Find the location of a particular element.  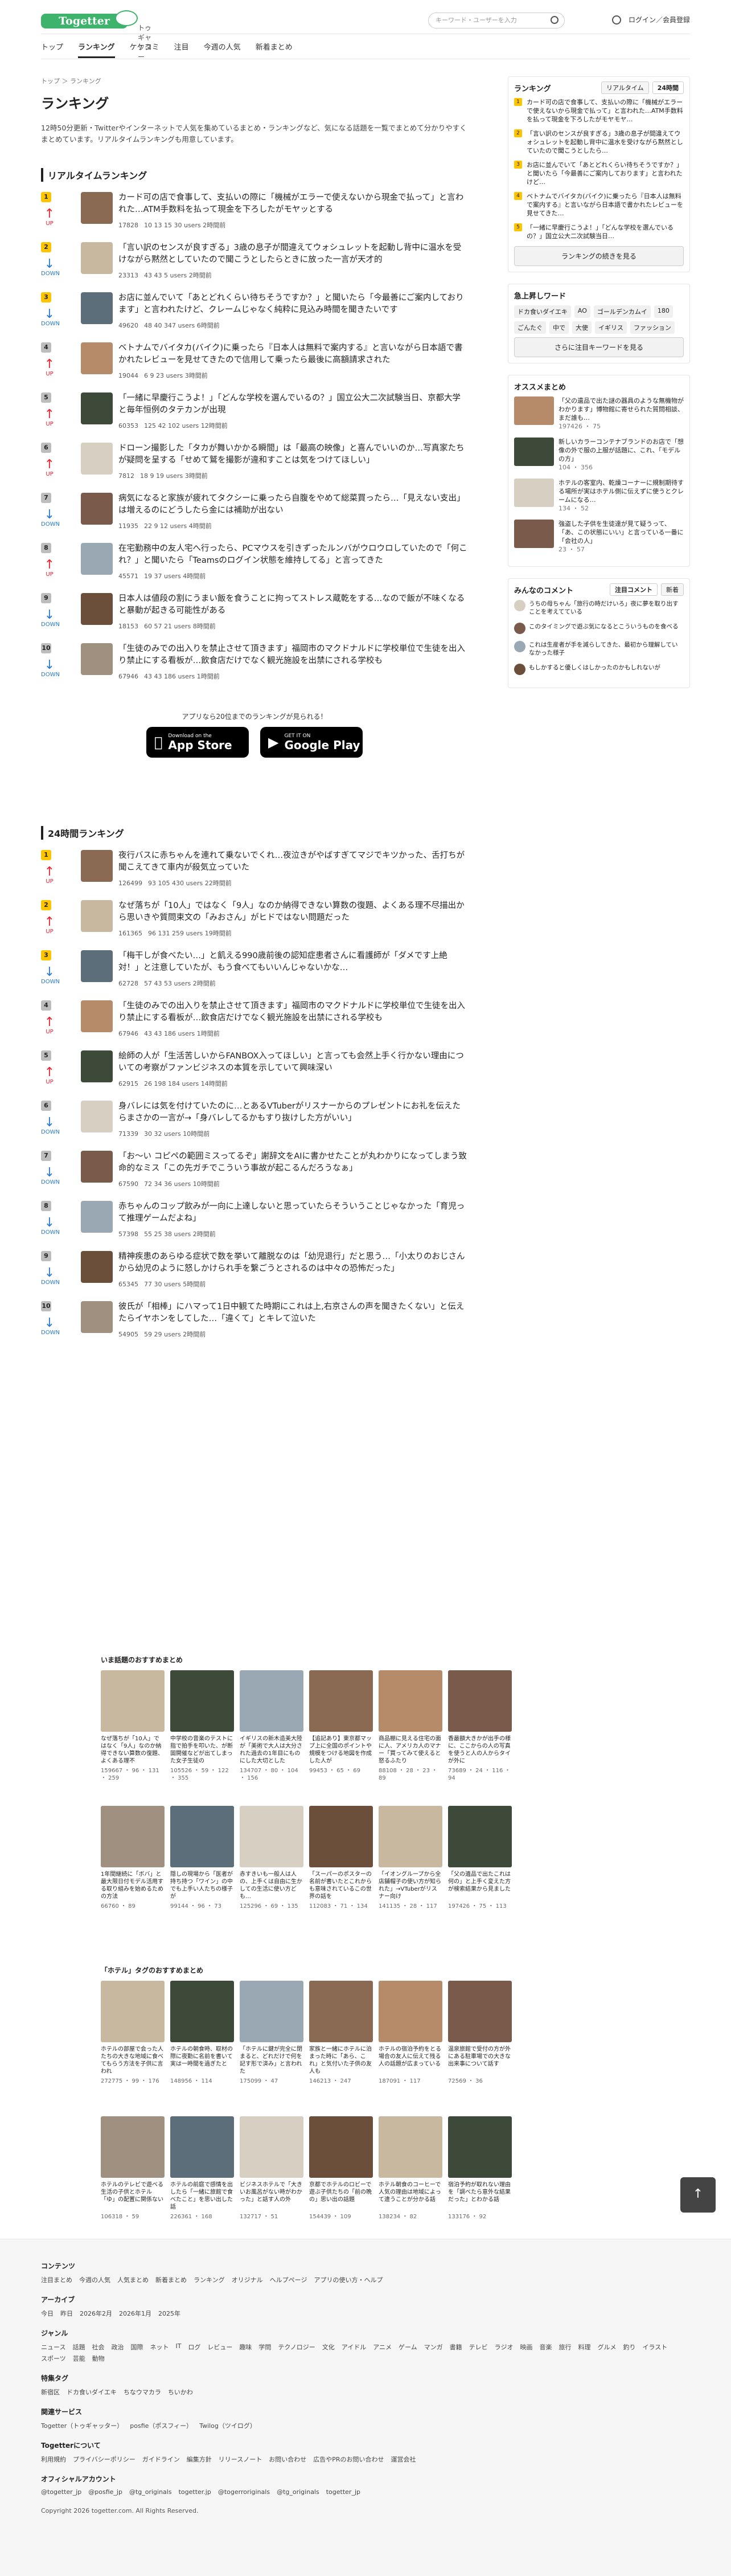

footer-link: お問い合わせ is located at coordinates (287, 2459).